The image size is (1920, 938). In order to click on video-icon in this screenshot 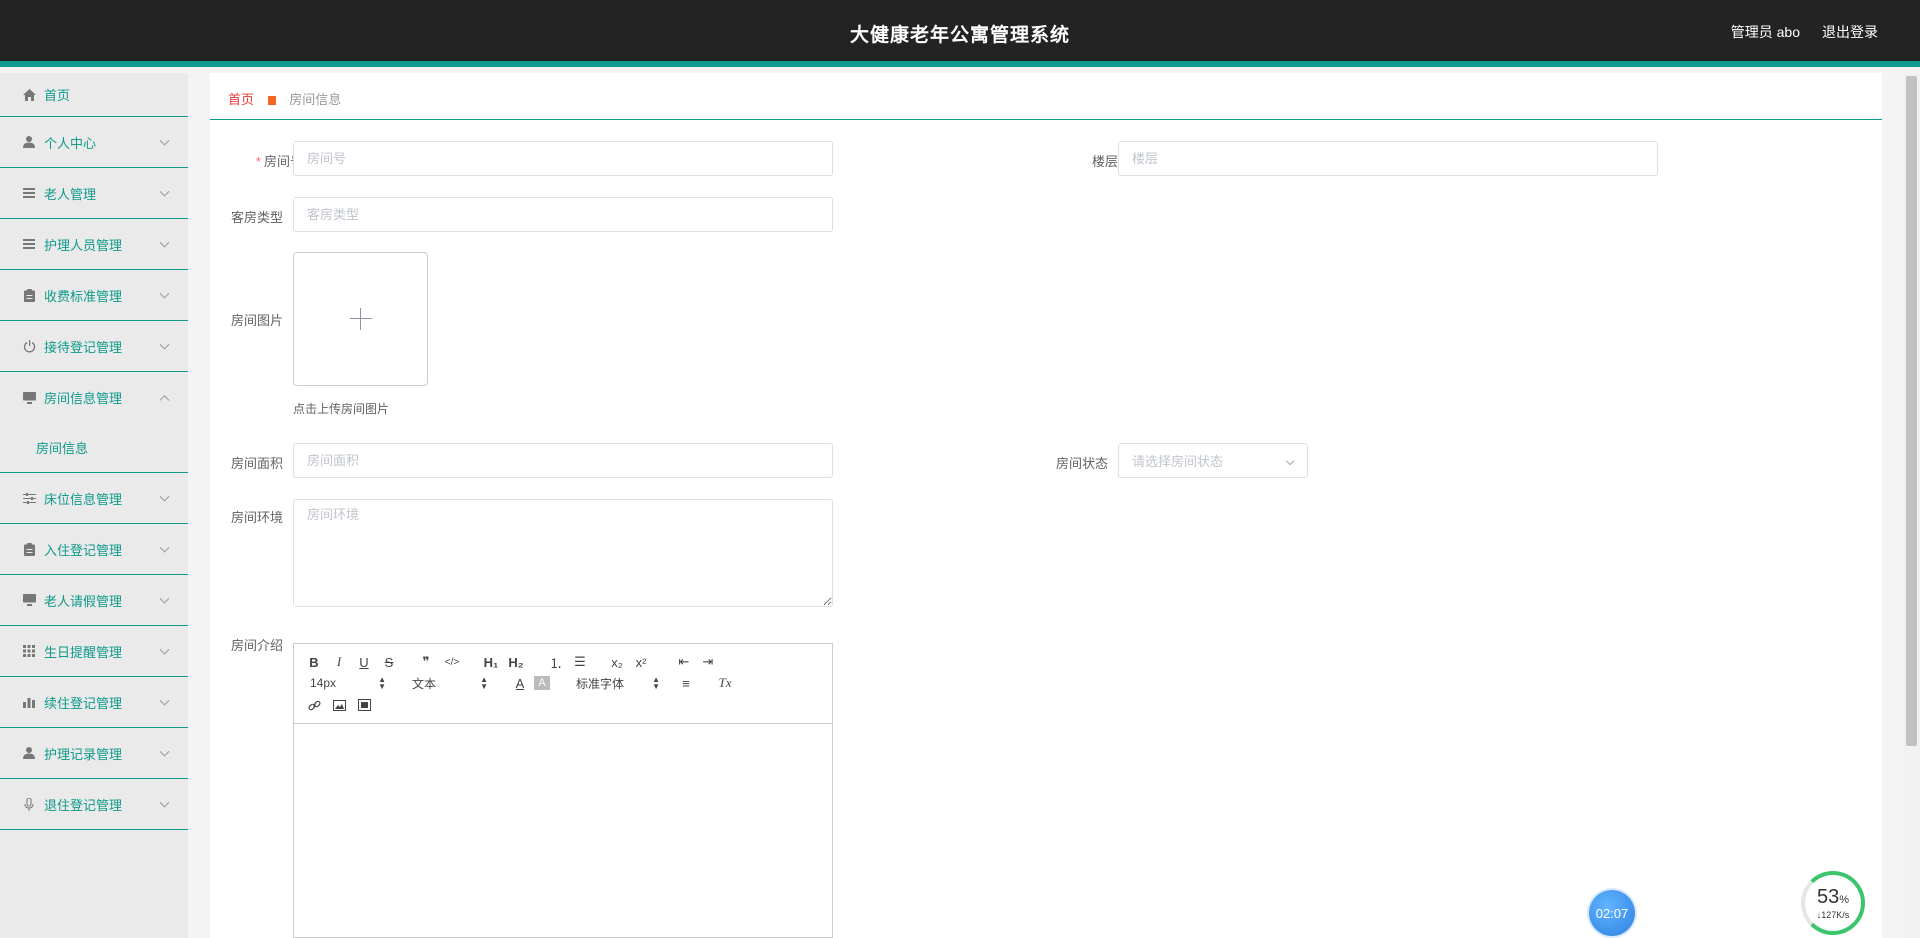, I will do `click(364, 705)`.